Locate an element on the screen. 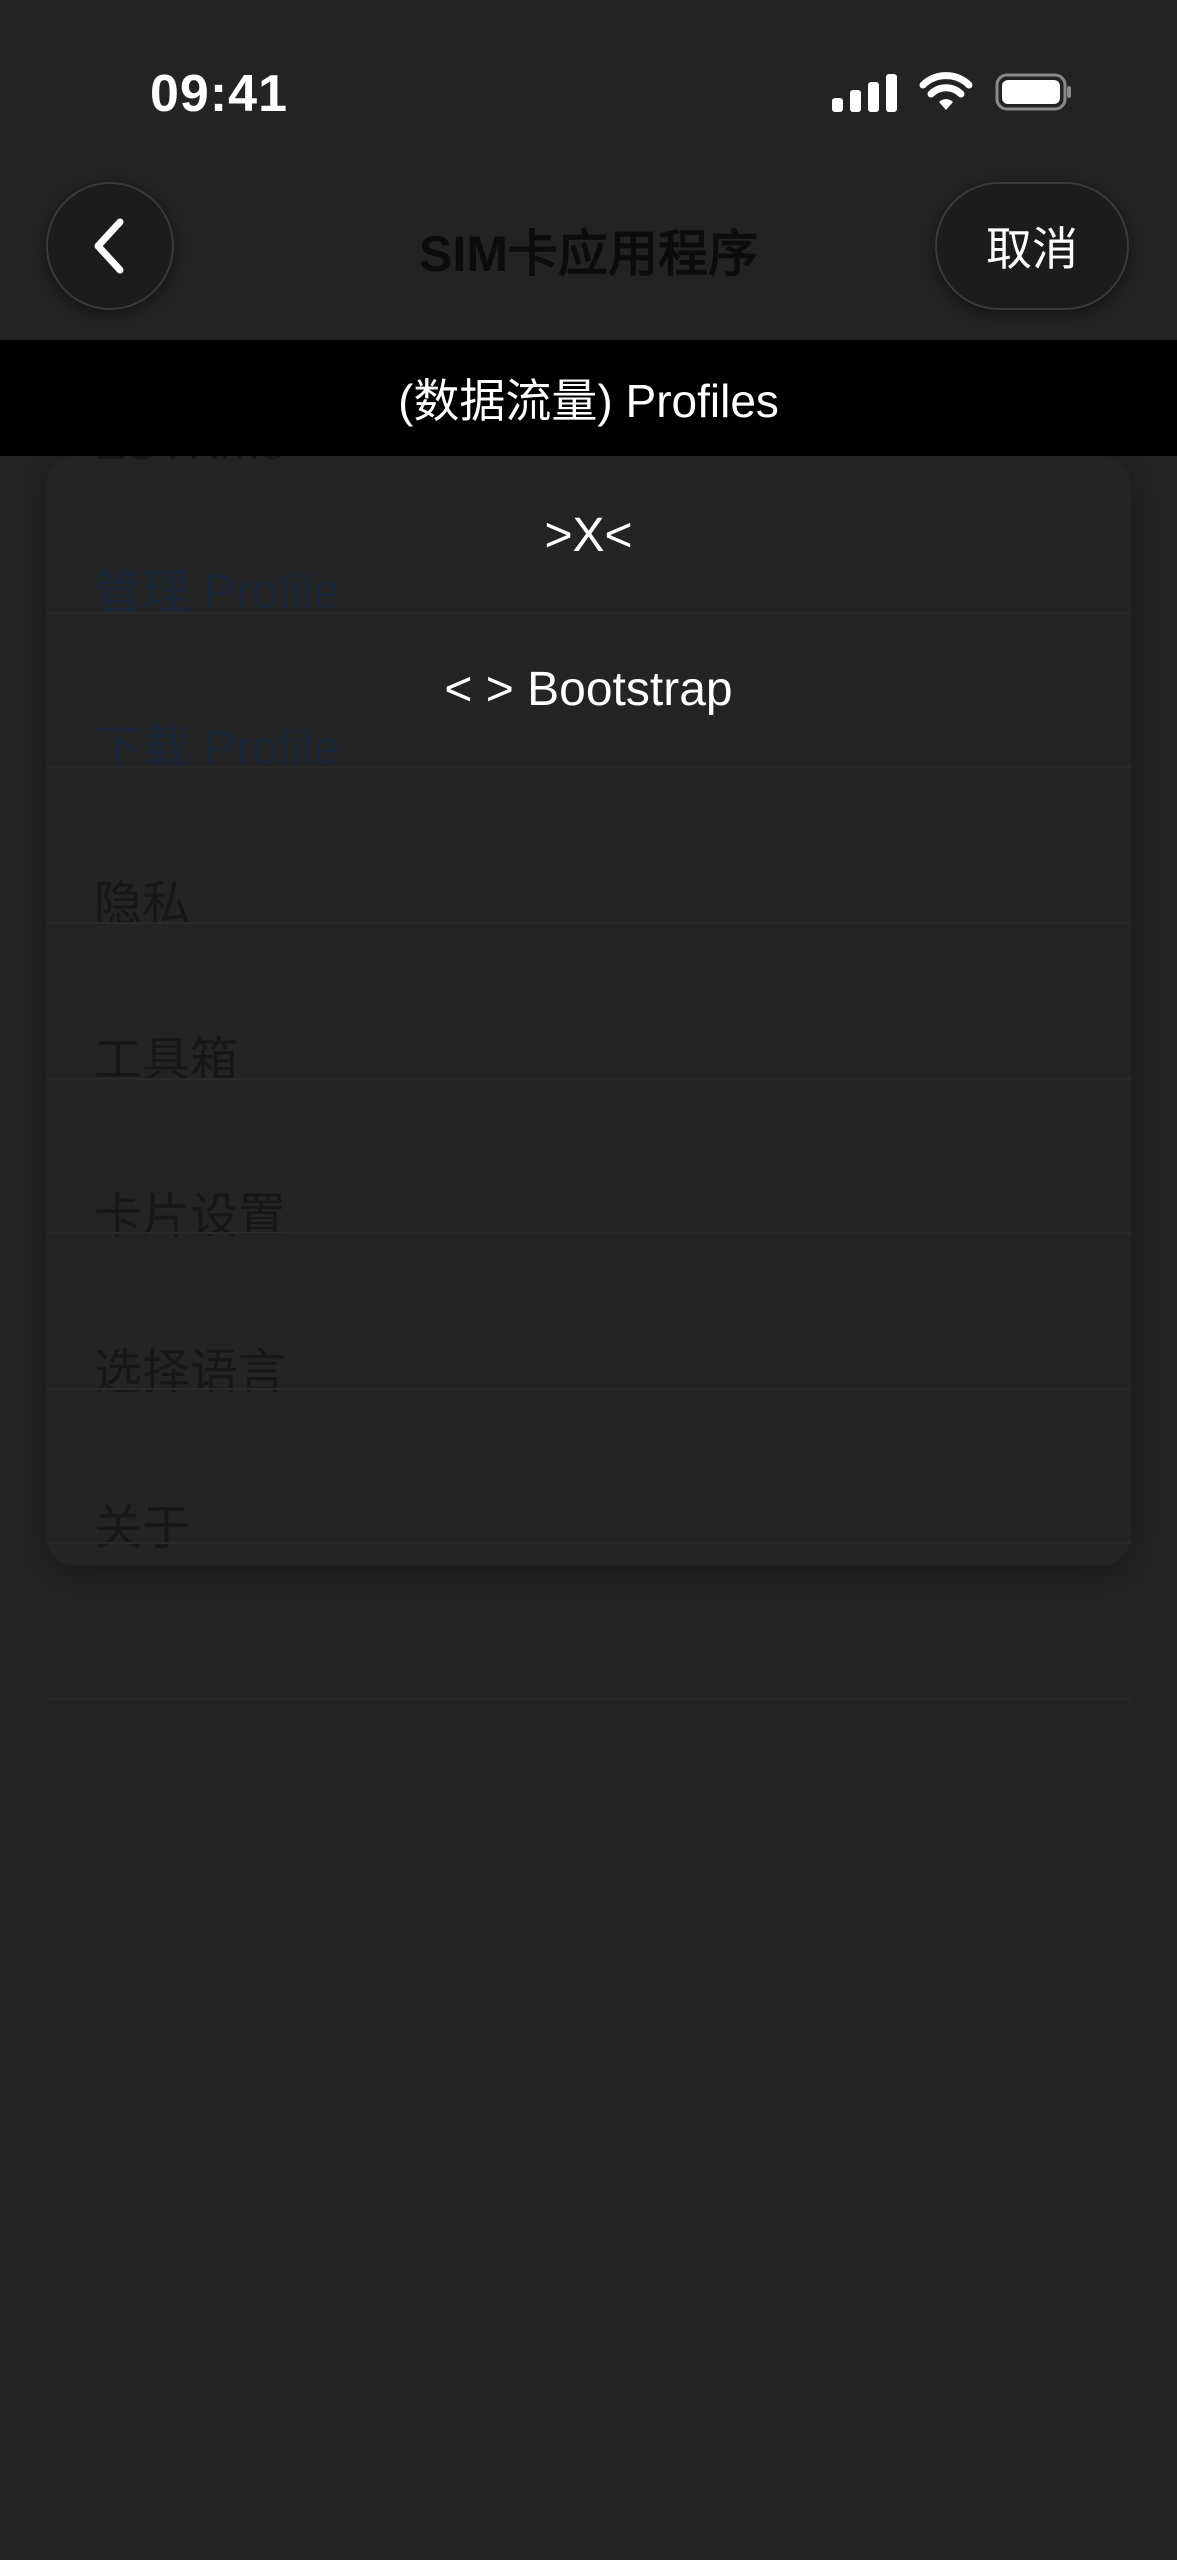 The height and width of the screenshot is (2560, 1177). overlay-option-close: >X< is located at coordinates (588, 535).